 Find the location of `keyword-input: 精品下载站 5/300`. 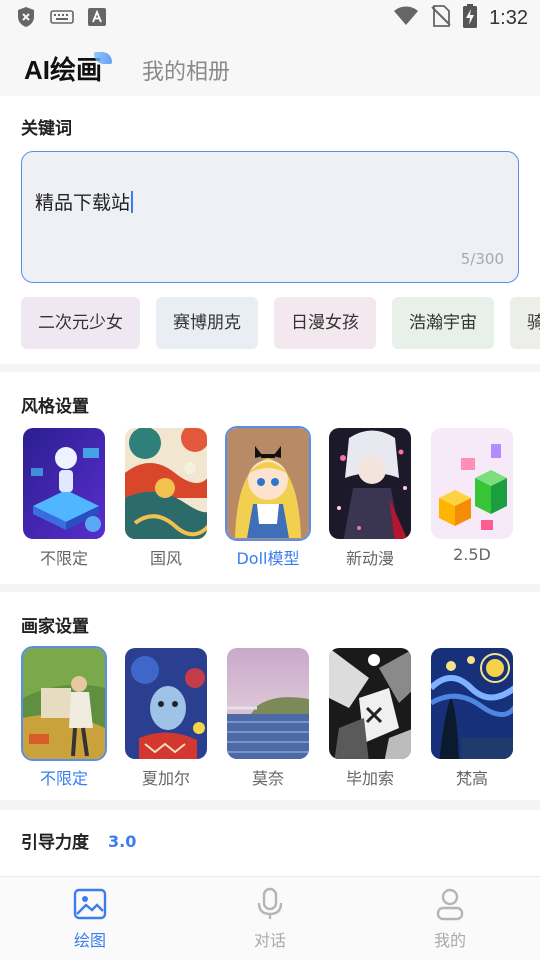

keyword-input: 精品下载站 5/300 is located at coordinates (270, 217).